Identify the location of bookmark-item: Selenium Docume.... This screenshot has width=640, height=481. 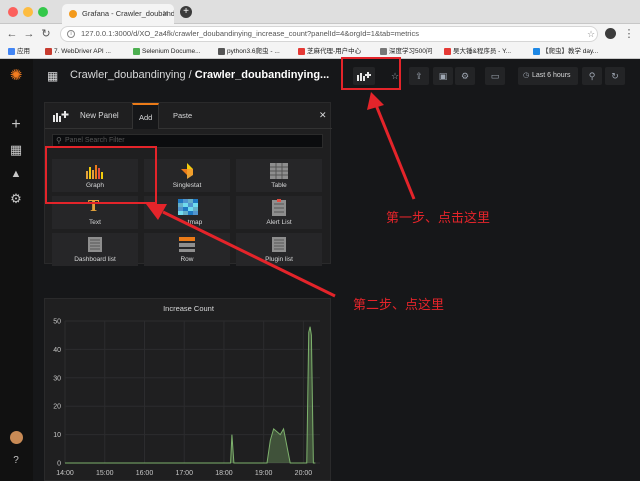
(167, 51).